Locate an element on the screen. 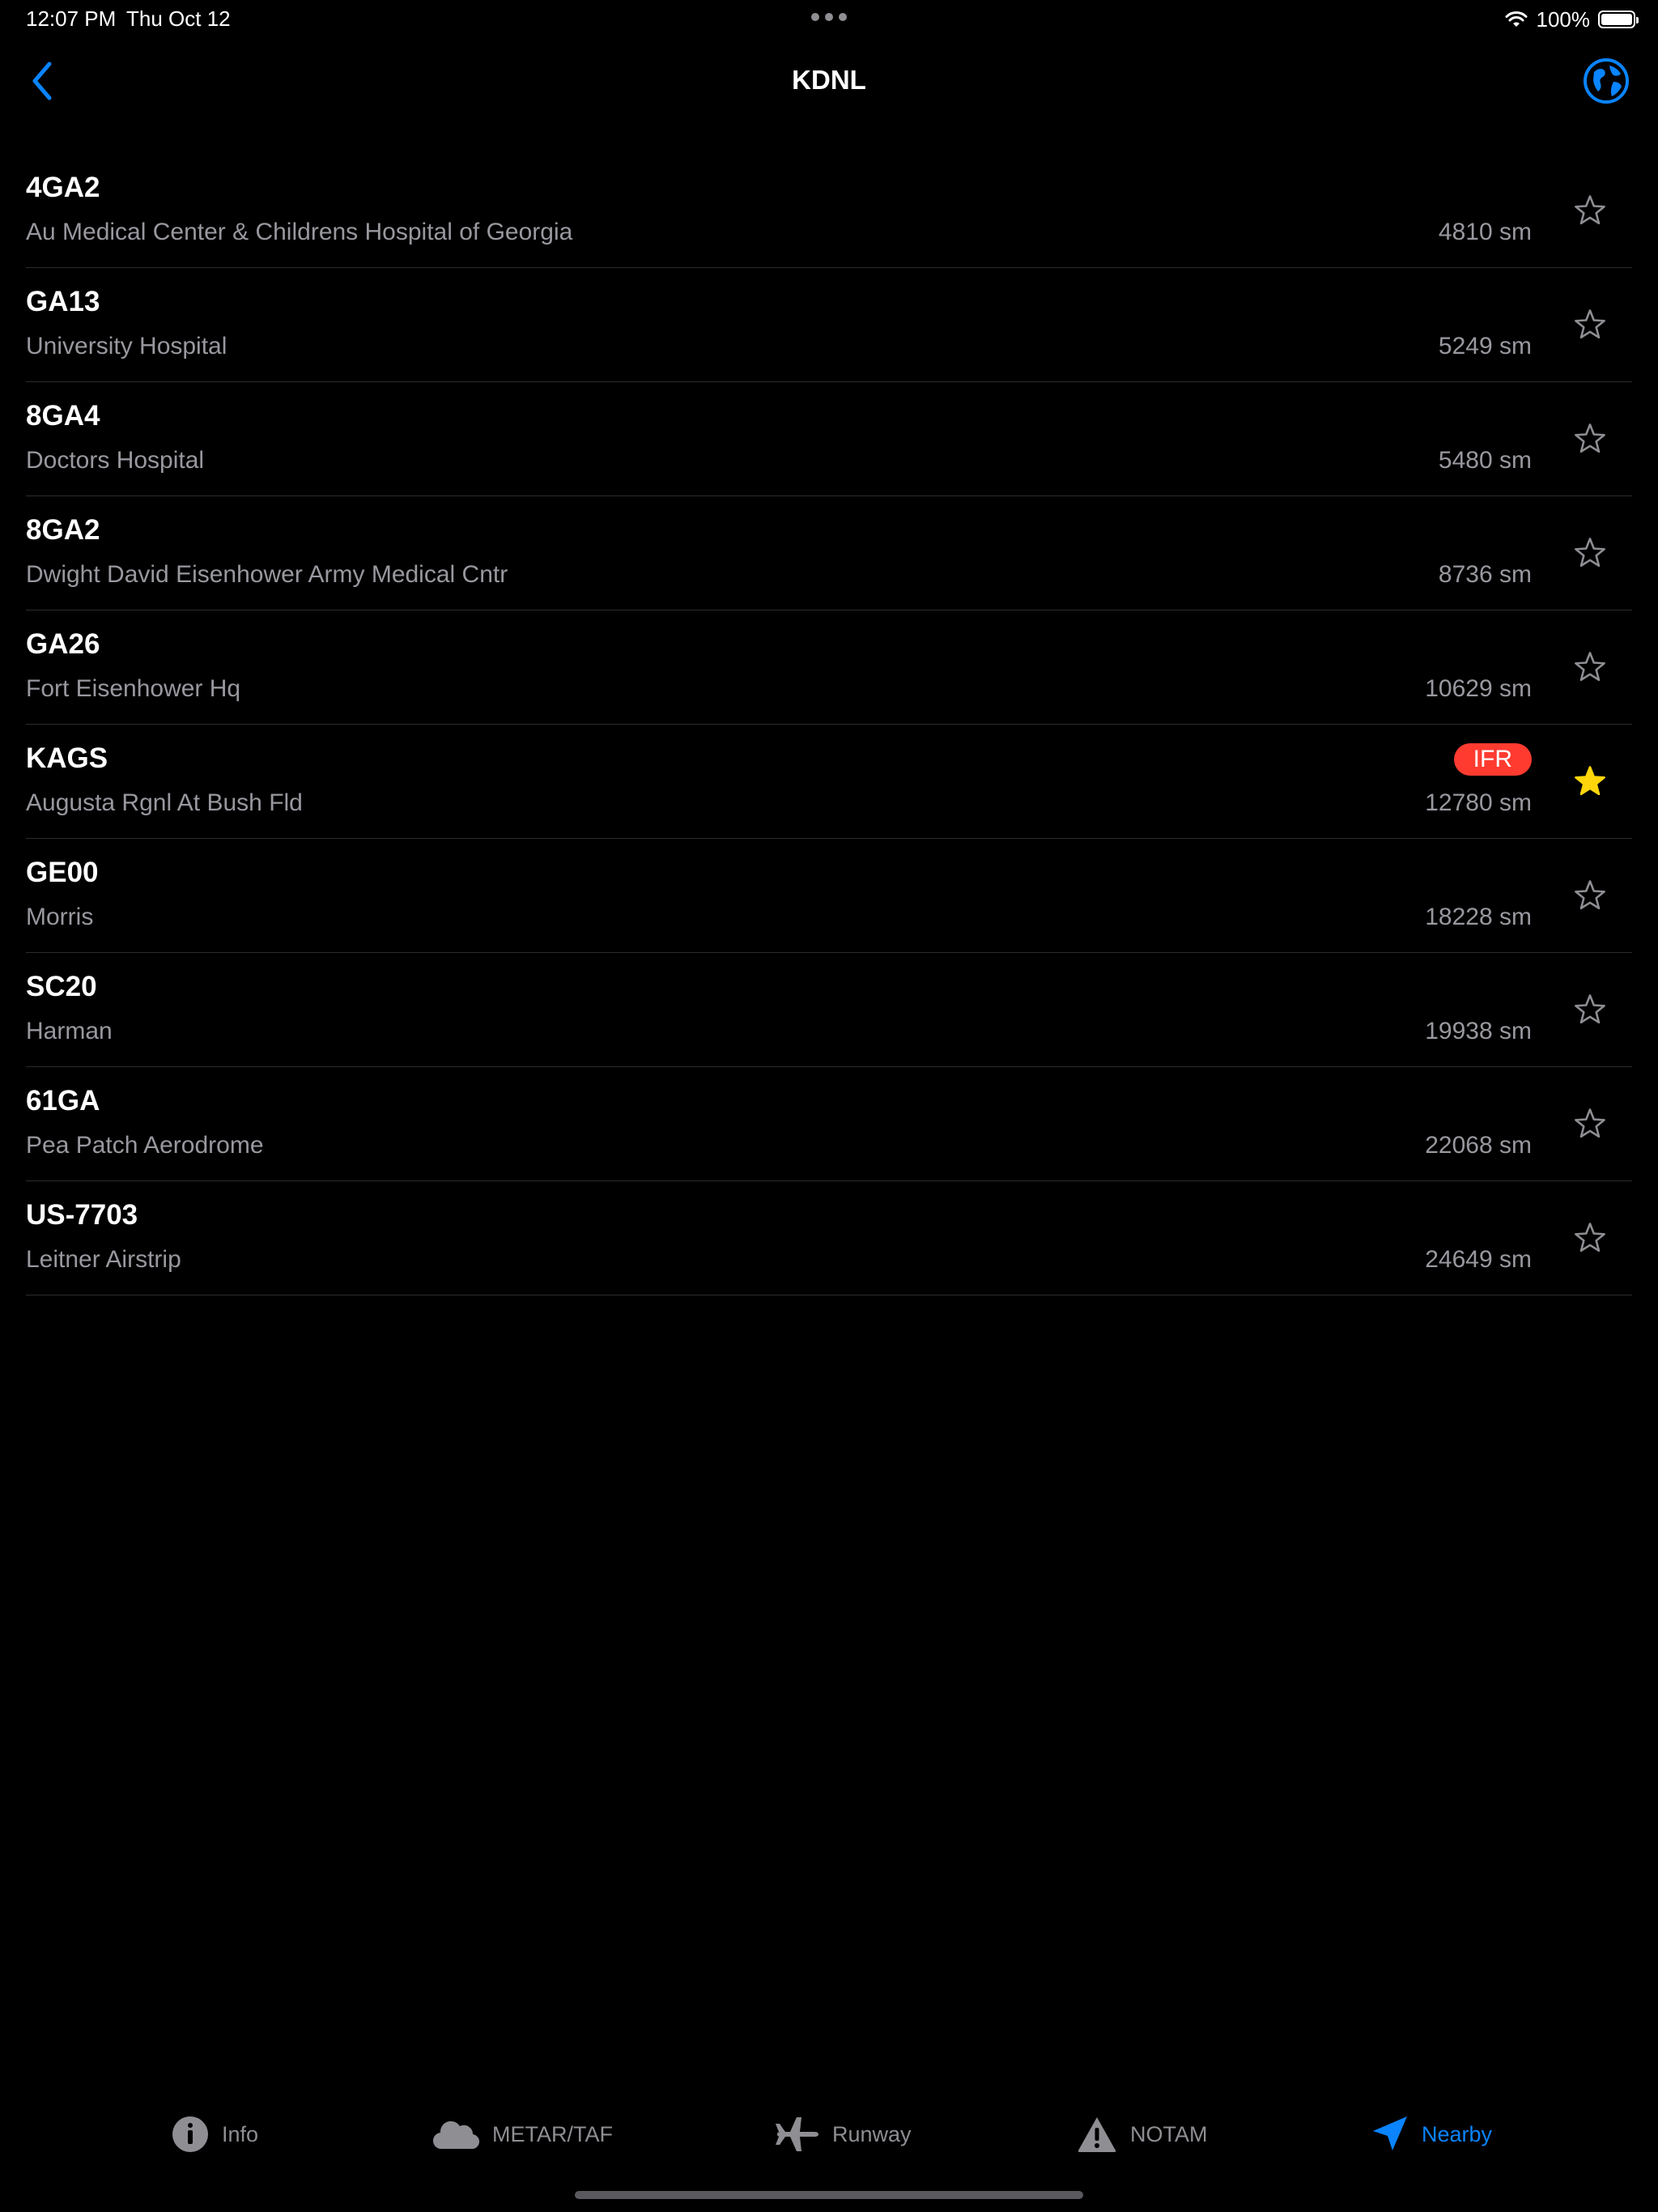 This screenshot has width=1658, height=2212. airport-distance: 10629 sm is located at coordinates (1478, 689).